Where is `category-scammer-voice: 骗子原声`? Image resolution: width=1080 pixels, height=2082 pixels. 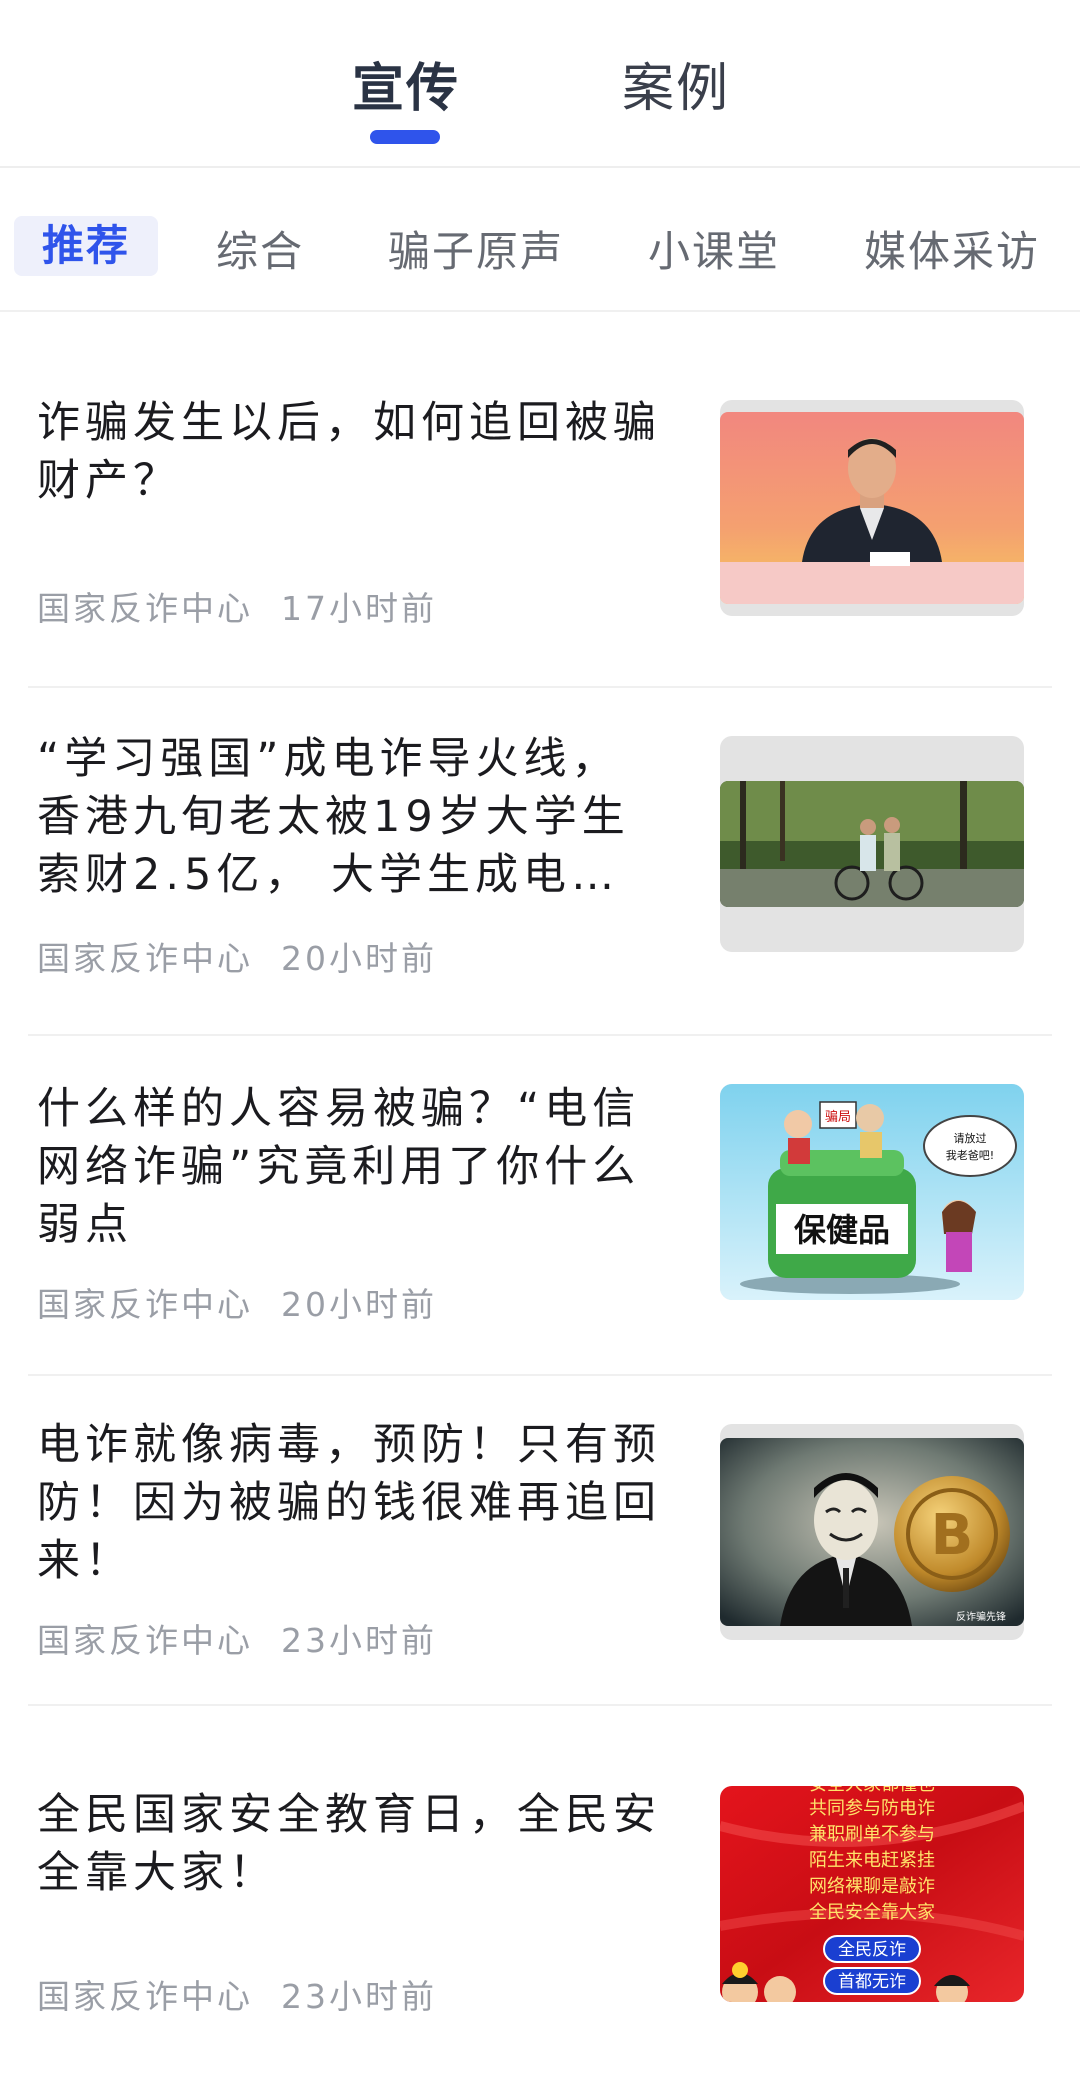
category-scammer-voice: 骗子原声 is located at coordinates (476, 248).